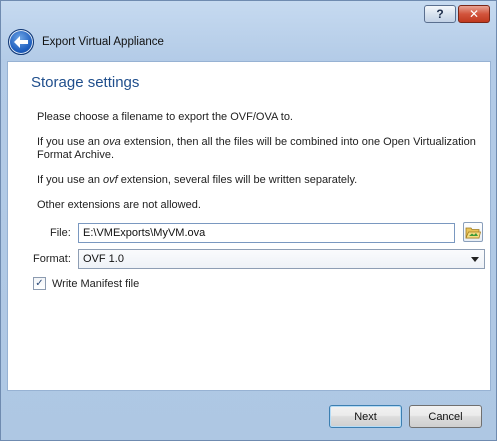 This screenshot has height=441, width=497. What do you see at coordinates (266, 233) in the screenshot?
I see `file-path-input` at bounding box center [266, 233].